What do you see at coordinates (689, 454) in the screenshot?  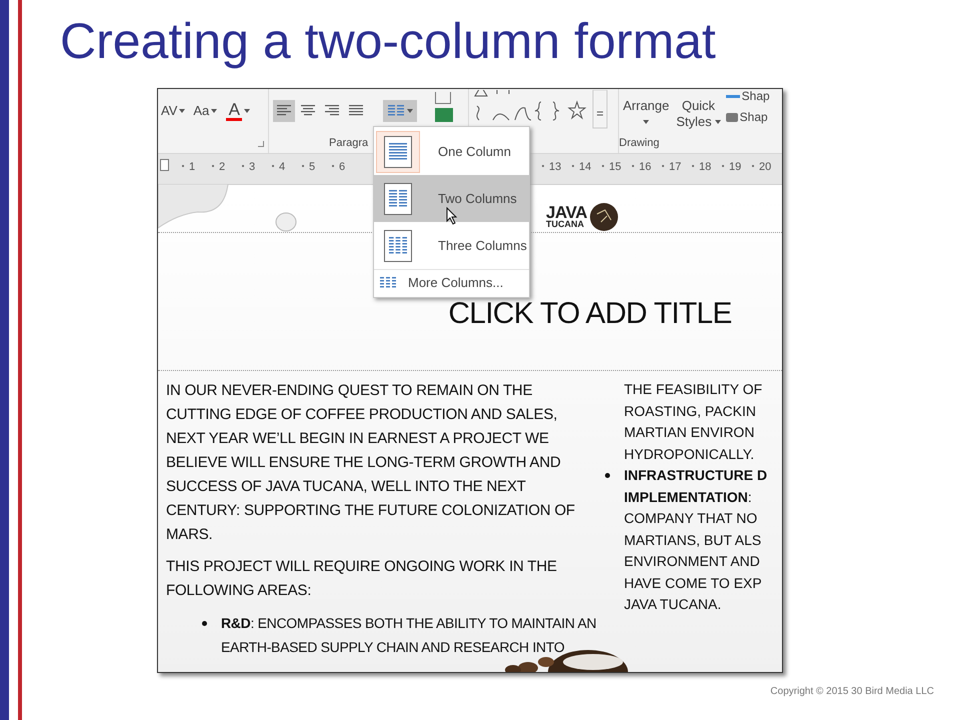 I see `column-text-line: HYDROPONICALLY.` at bounding box center [689, 454].